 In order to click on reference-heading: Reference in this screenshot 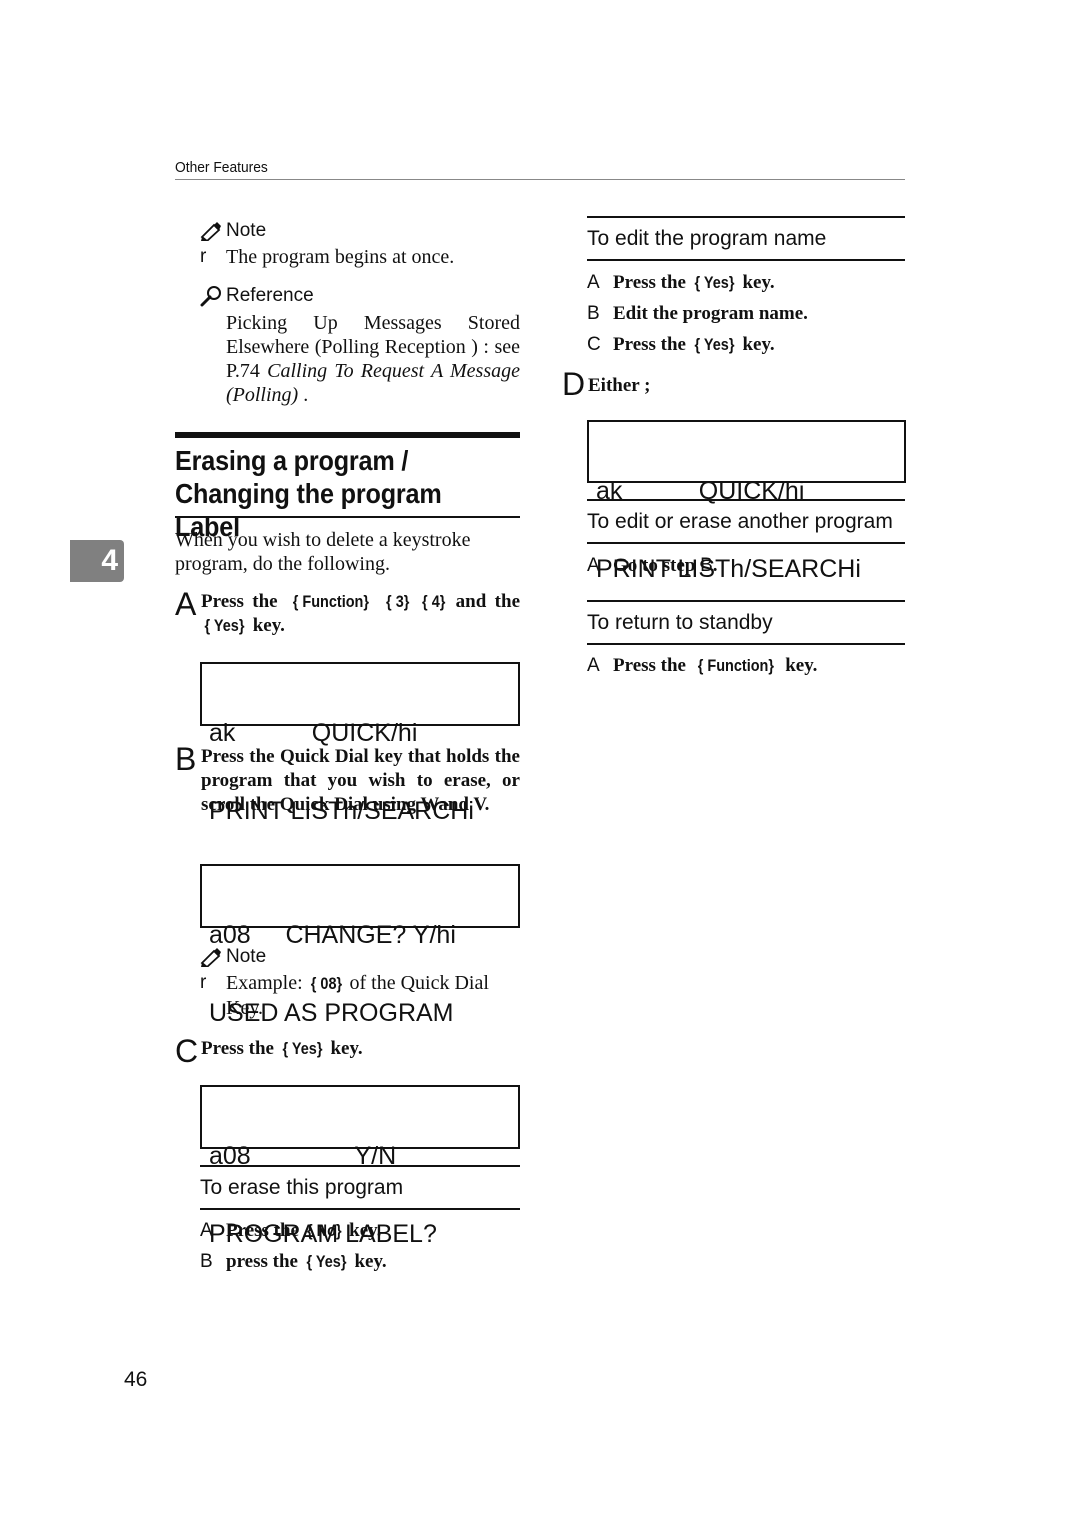, I will do `click(360, 296)`.